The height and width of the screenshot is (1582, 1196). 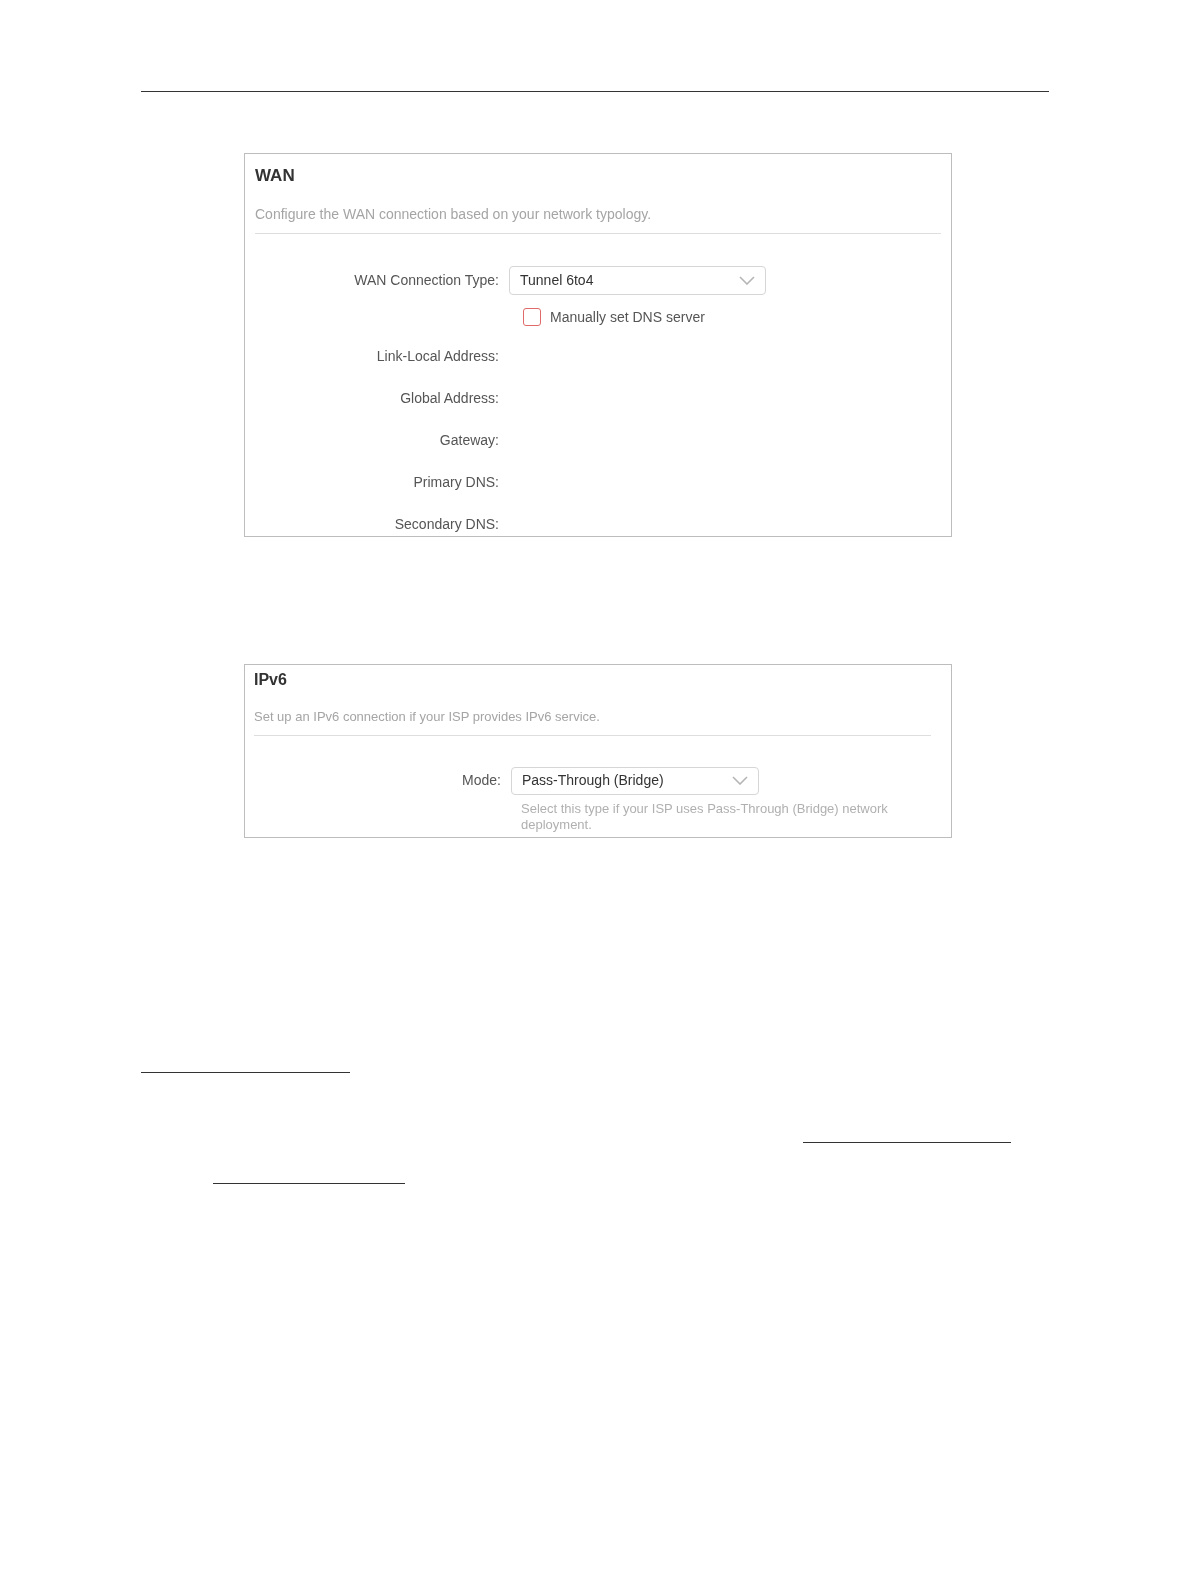 I want to click on field-label: Gateway:, so click(x=469, y=439).